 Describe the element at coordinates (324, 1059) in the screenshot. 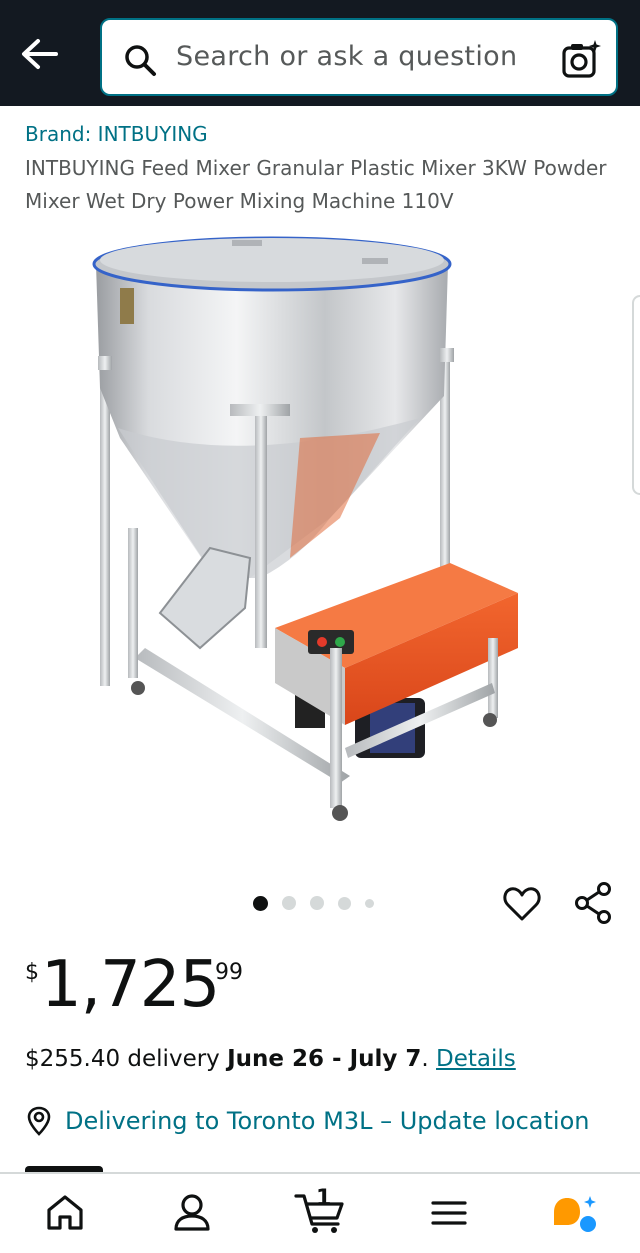

I see `delivery-dates: June 26 - July 7` at that location.